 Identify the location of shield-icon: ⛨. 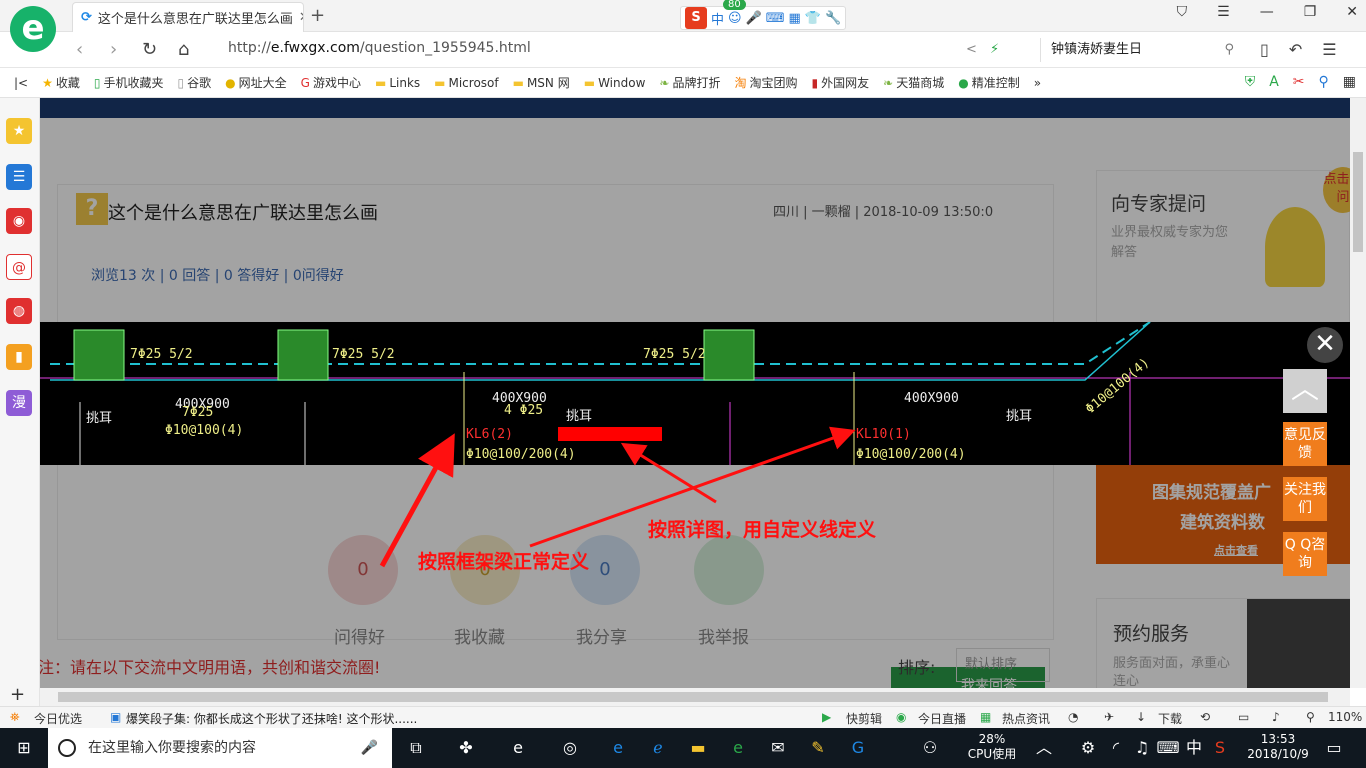
(1250, 82).